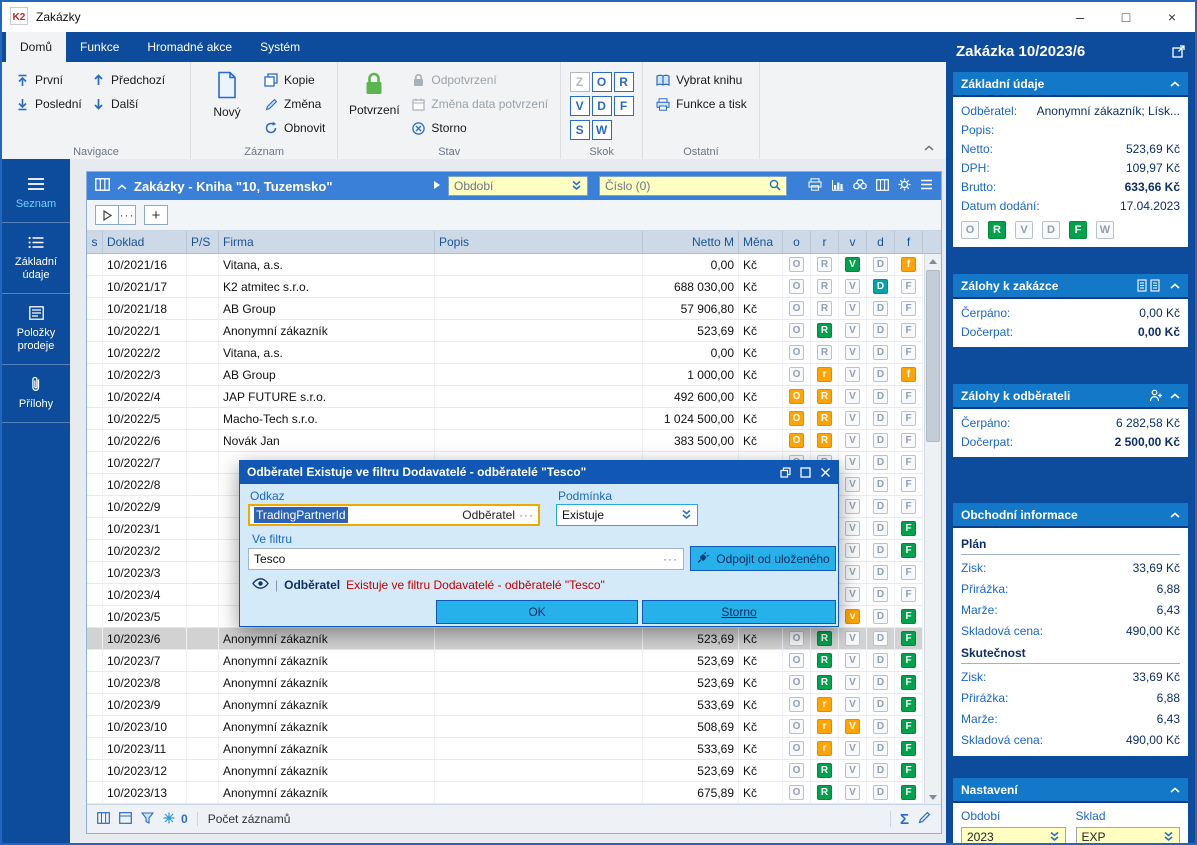 The width and height of the screenshot is (1197, 845). I want to click on table-row: 10/2022/2 Vitana, a.s. 0,00 Kč O R V D F, so click(505, 353).